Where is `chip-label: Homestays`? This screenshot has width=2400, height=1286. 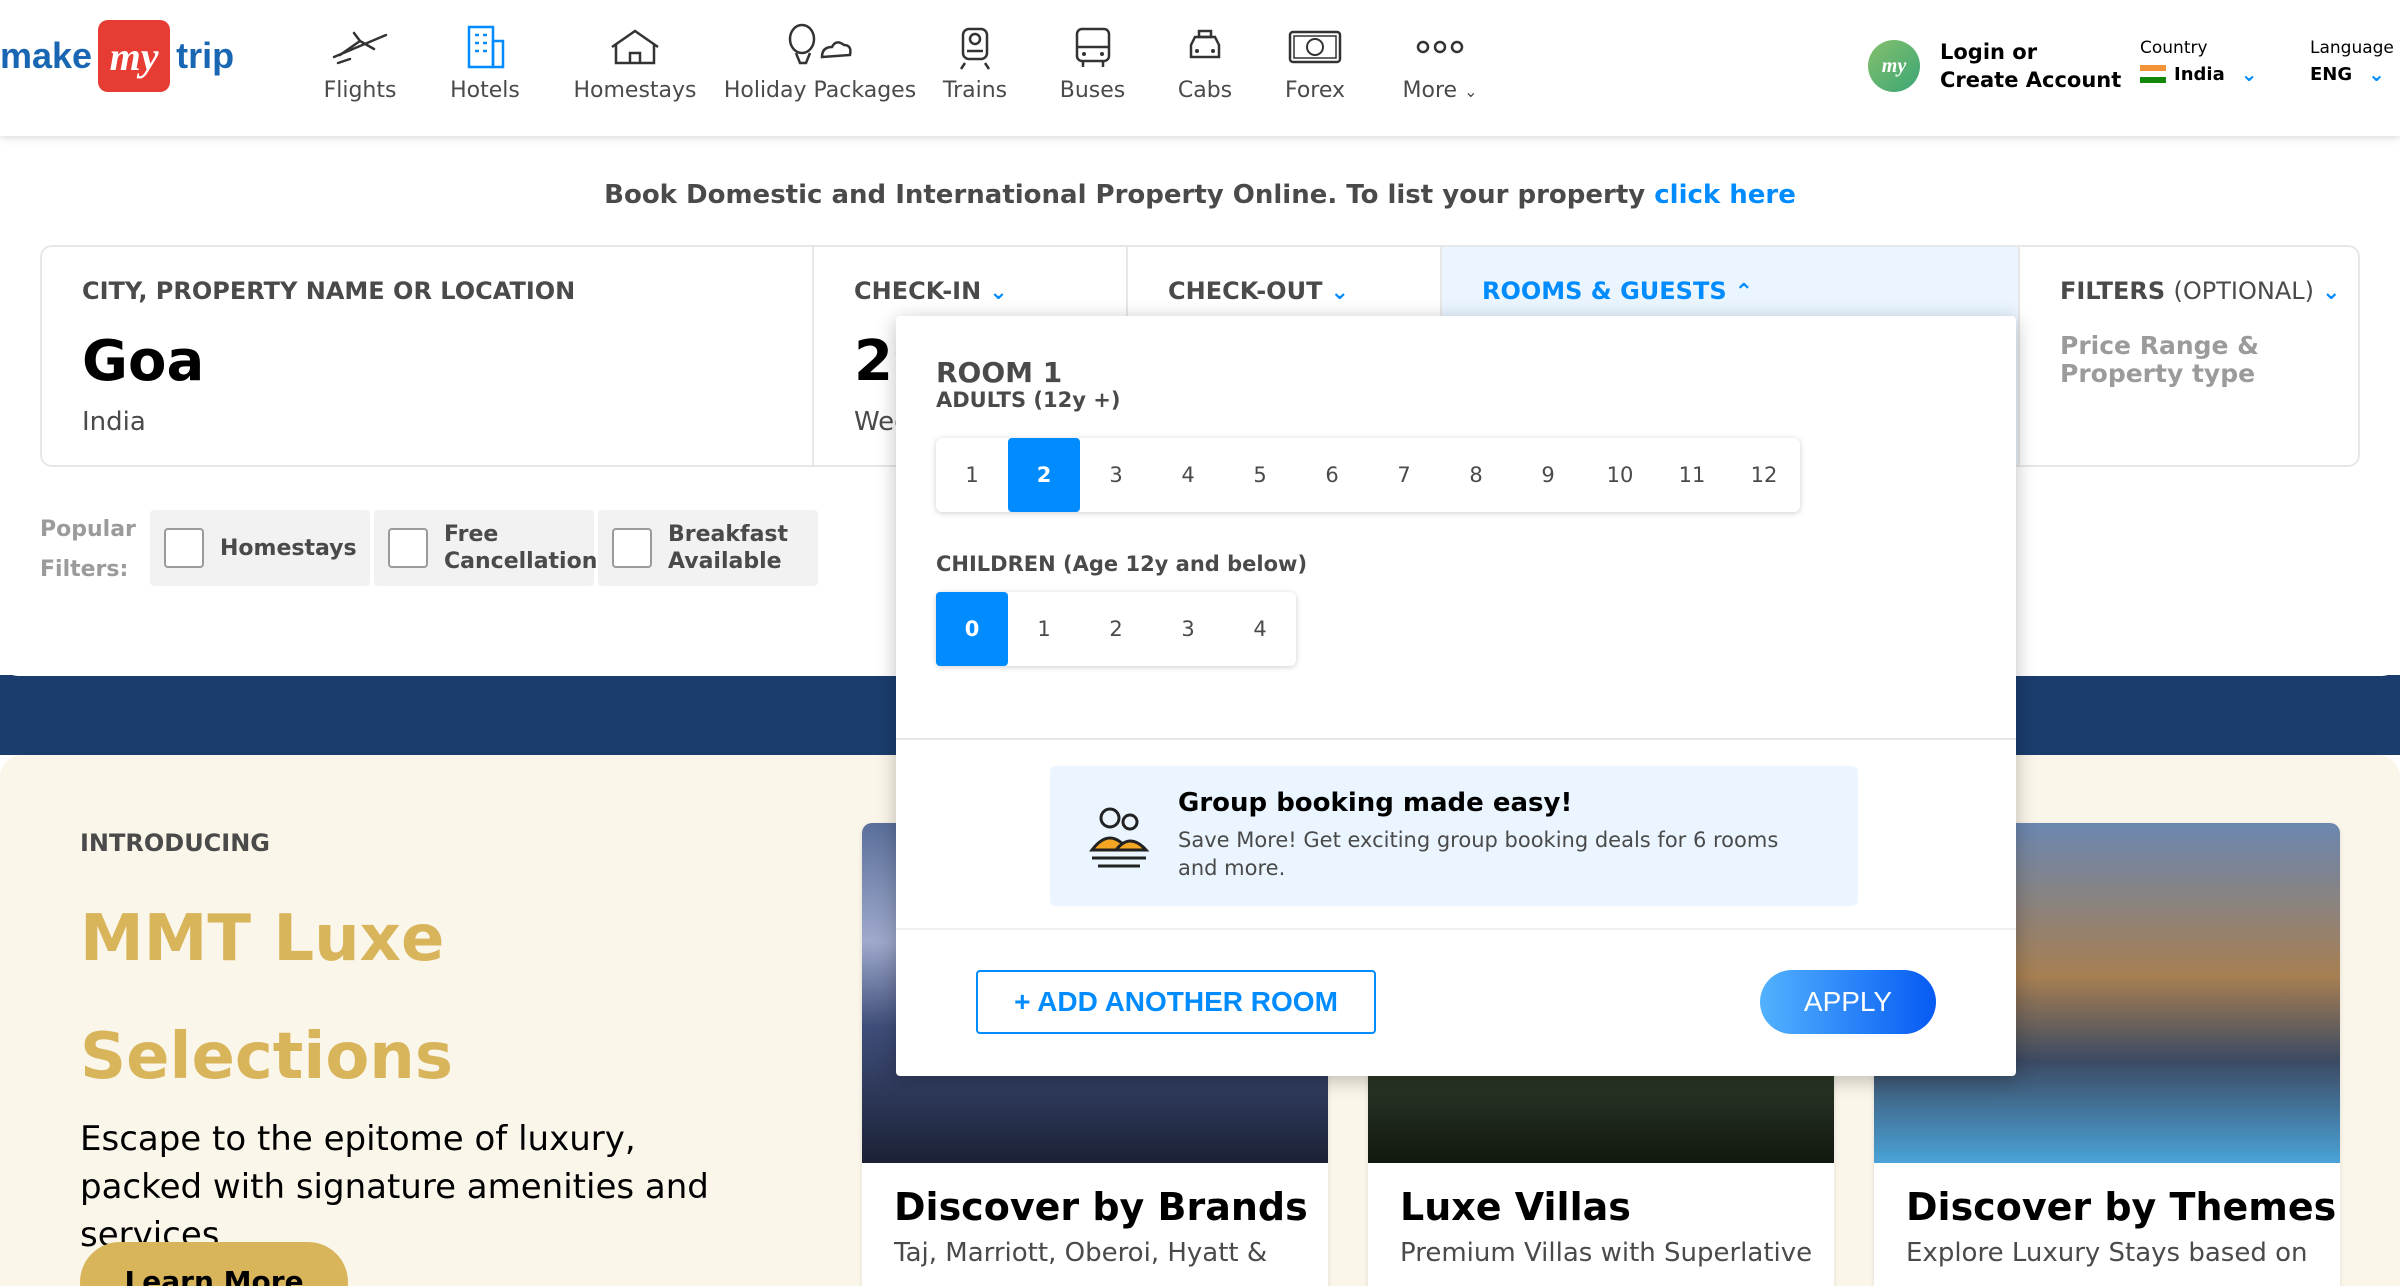
chip-label: Homestays is located at coordinates (288, 548).